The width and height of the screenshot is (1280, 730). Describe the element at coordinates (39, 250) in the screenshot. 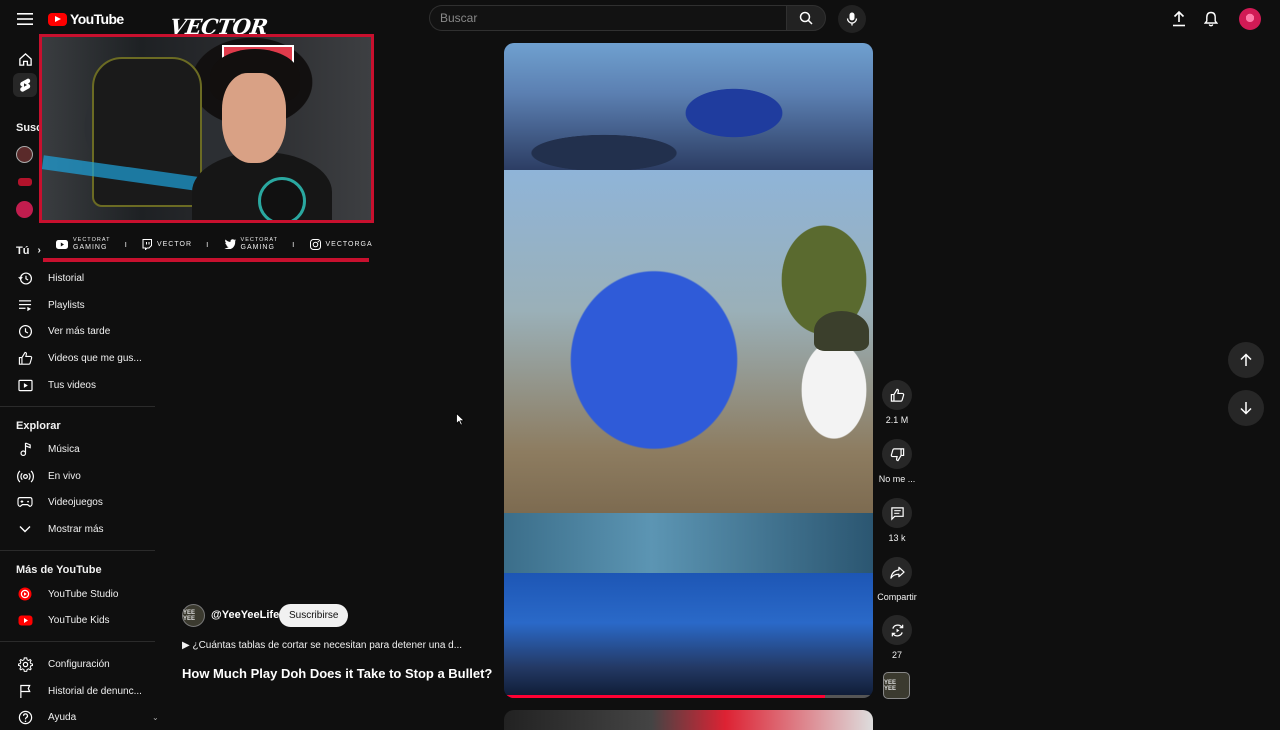

I see `chevron-right-icon: ›` at that location.